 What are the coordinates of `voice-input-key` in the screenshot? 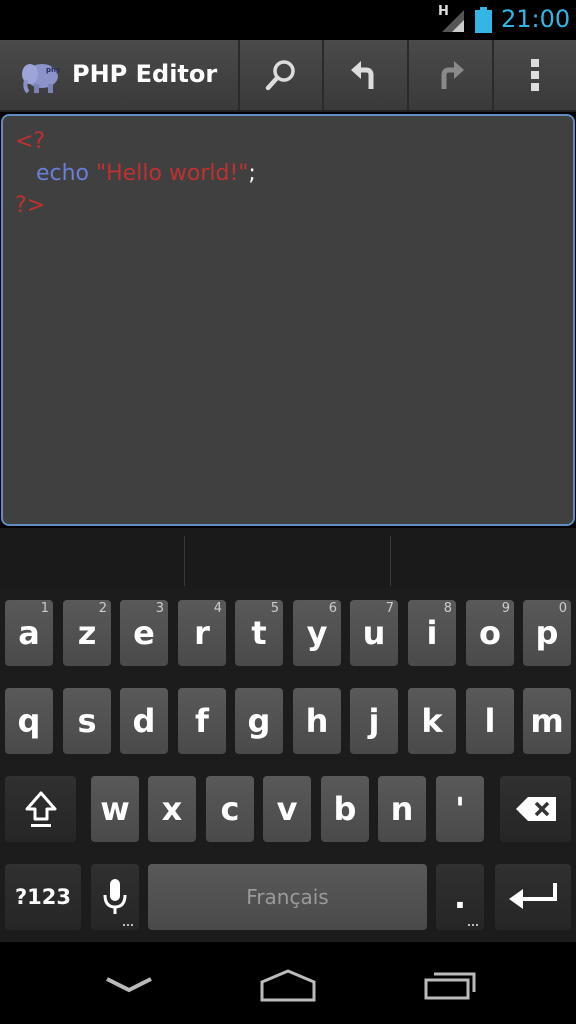 It's located at (115, 897).